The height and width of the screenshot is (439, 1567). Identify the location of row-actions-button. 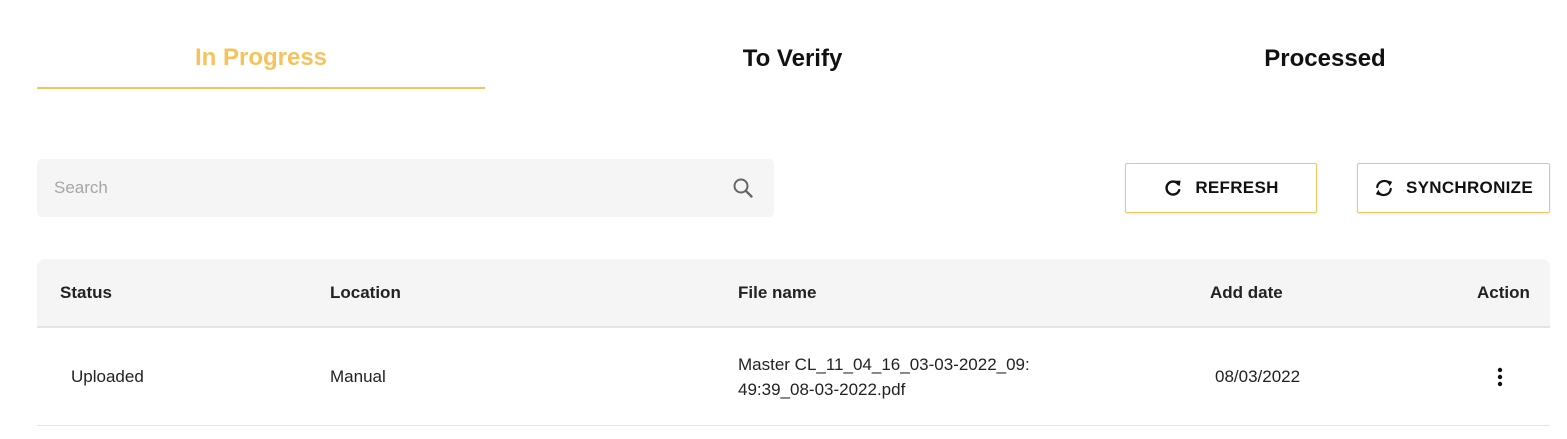
(1500, 376).